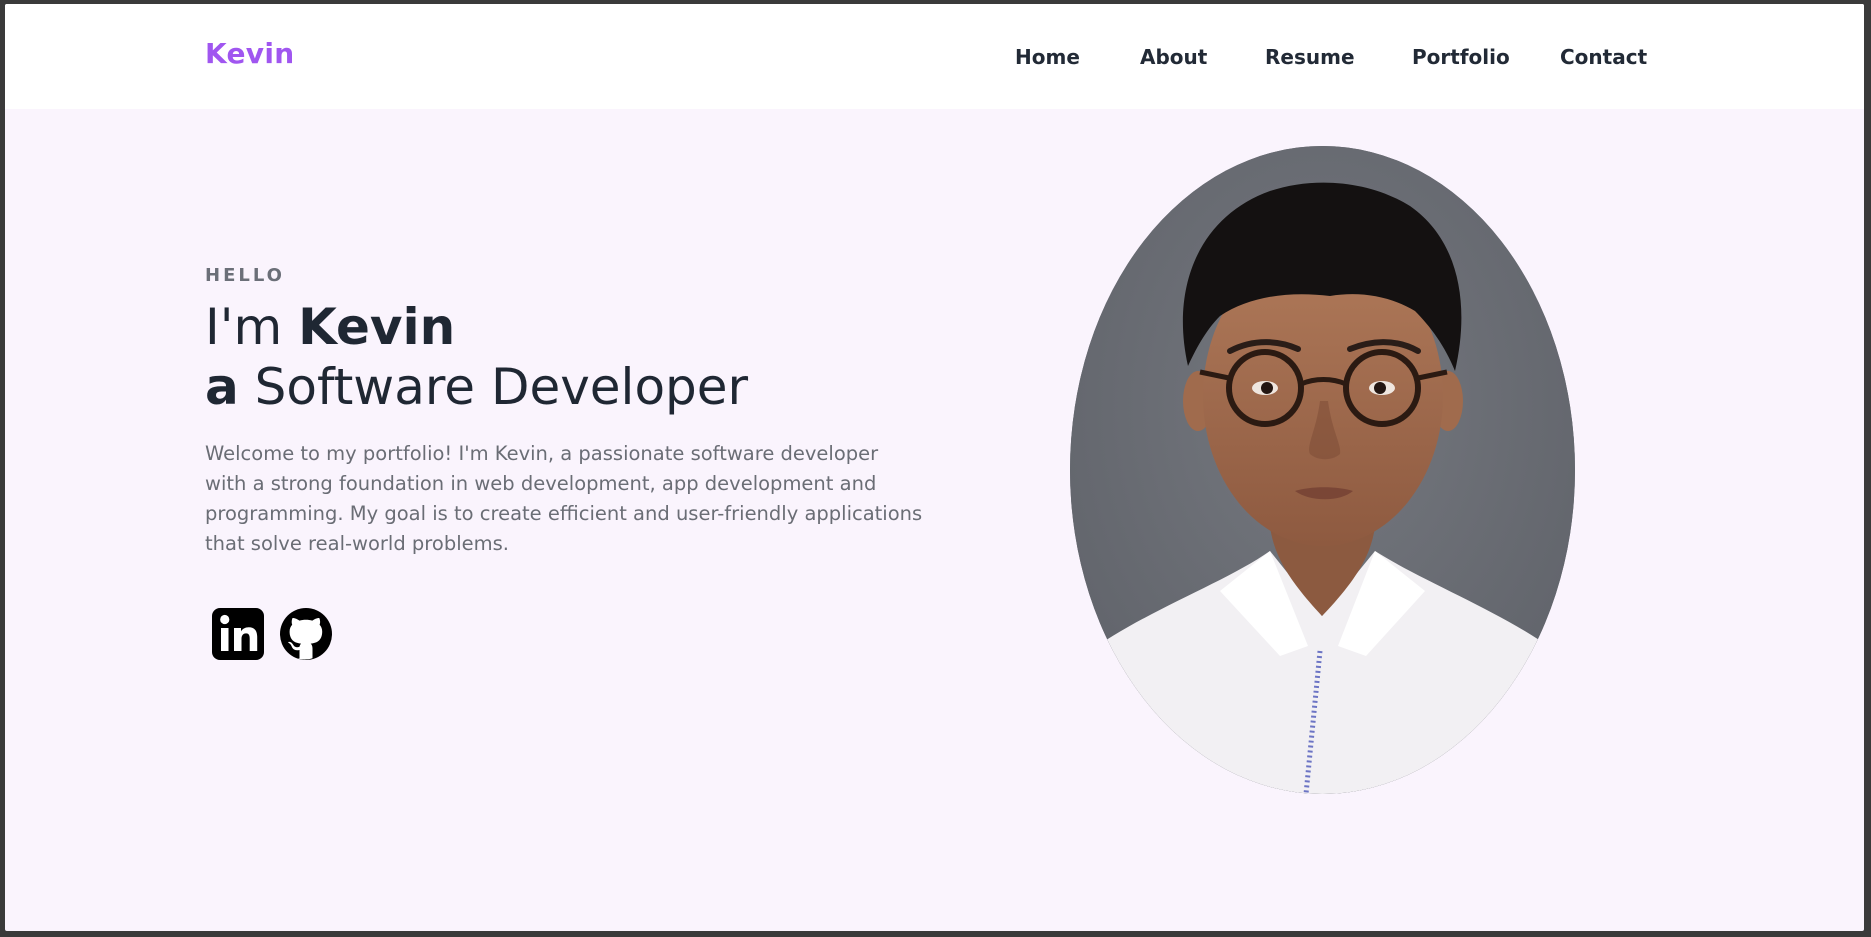 The width and height of the screenshot is (1871, 937). What do you see at coordinates (377, 327) in the screenshot?
I see `headline-name: Kevin` at bounding box center [377, 327].